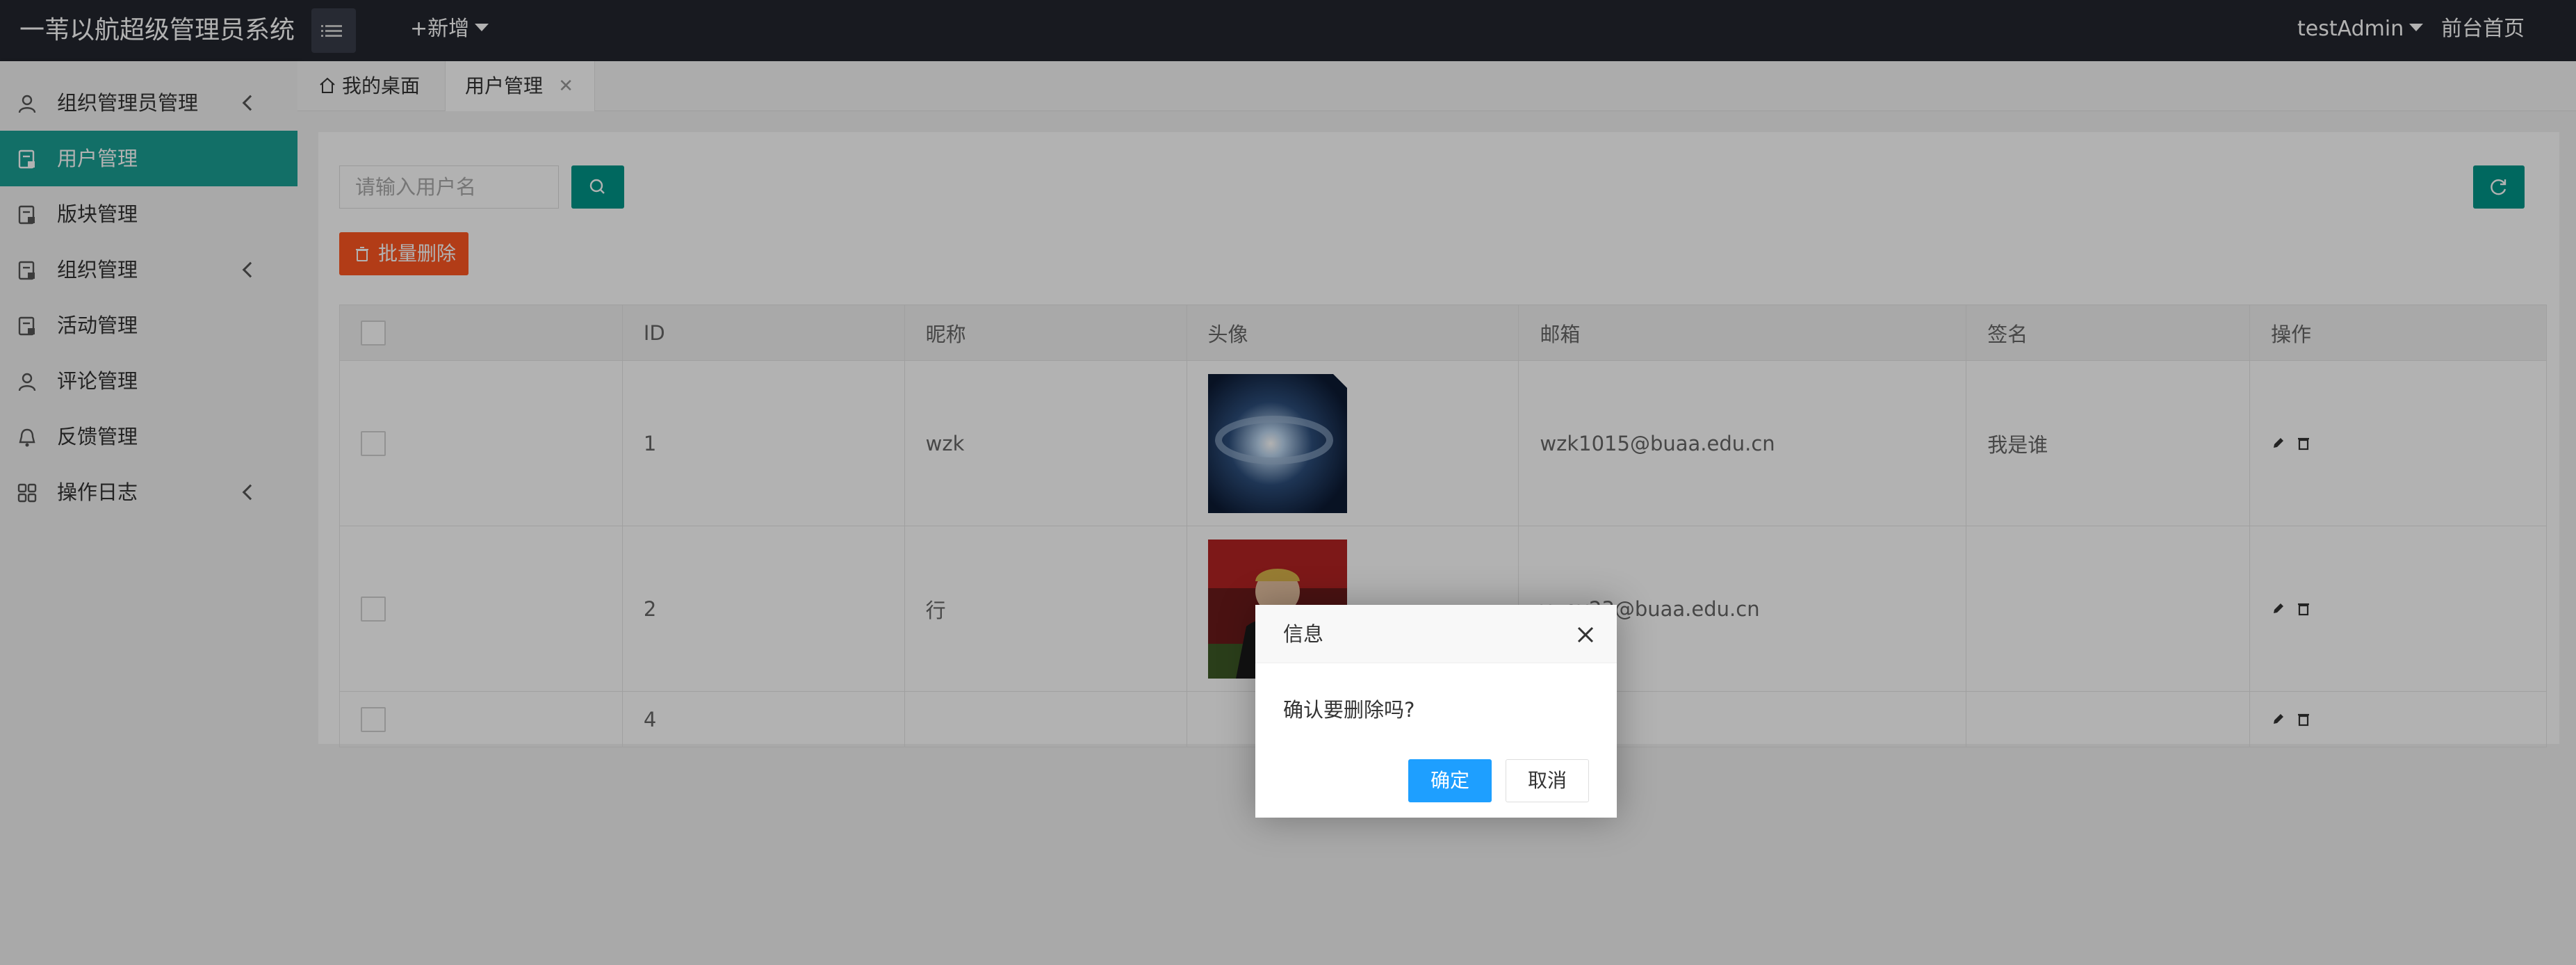 The width and height of the screenshot is (2576, 965). What do you see at coordinates (1450, 780) in the screenshot?
I see `confirm-button: 确定` at bounding box center [1450, 780].